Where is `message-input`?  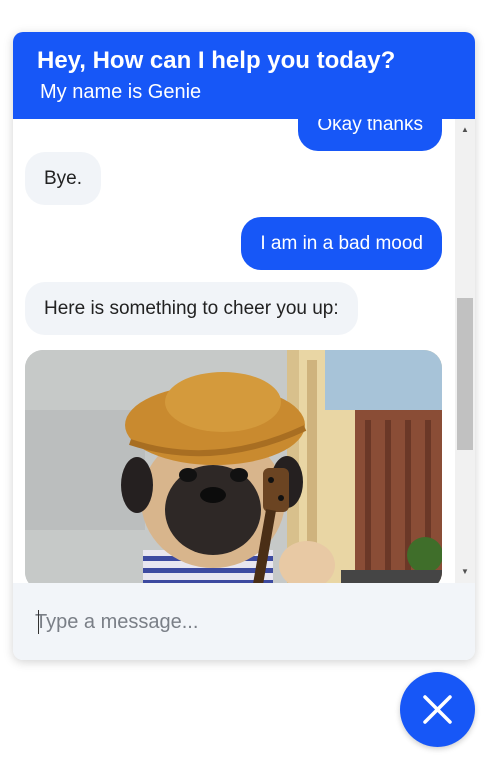 message-input is located at coordinates (245, 622).